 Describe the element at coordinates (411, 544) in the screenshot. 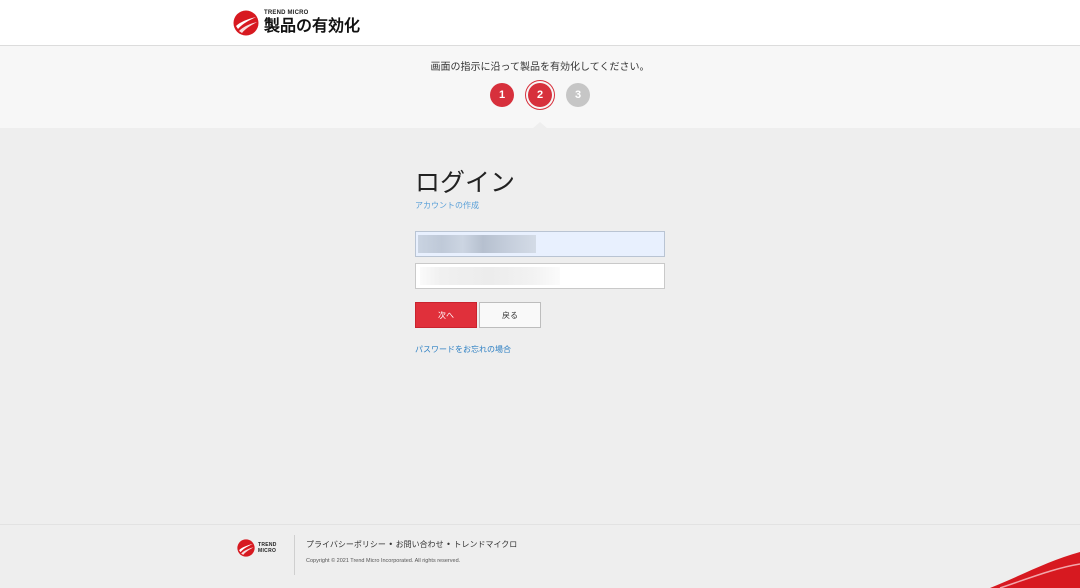

I see `footer-links: プライバシーポリシー • お問い合わせ • トレンドマイクロ` at that location.